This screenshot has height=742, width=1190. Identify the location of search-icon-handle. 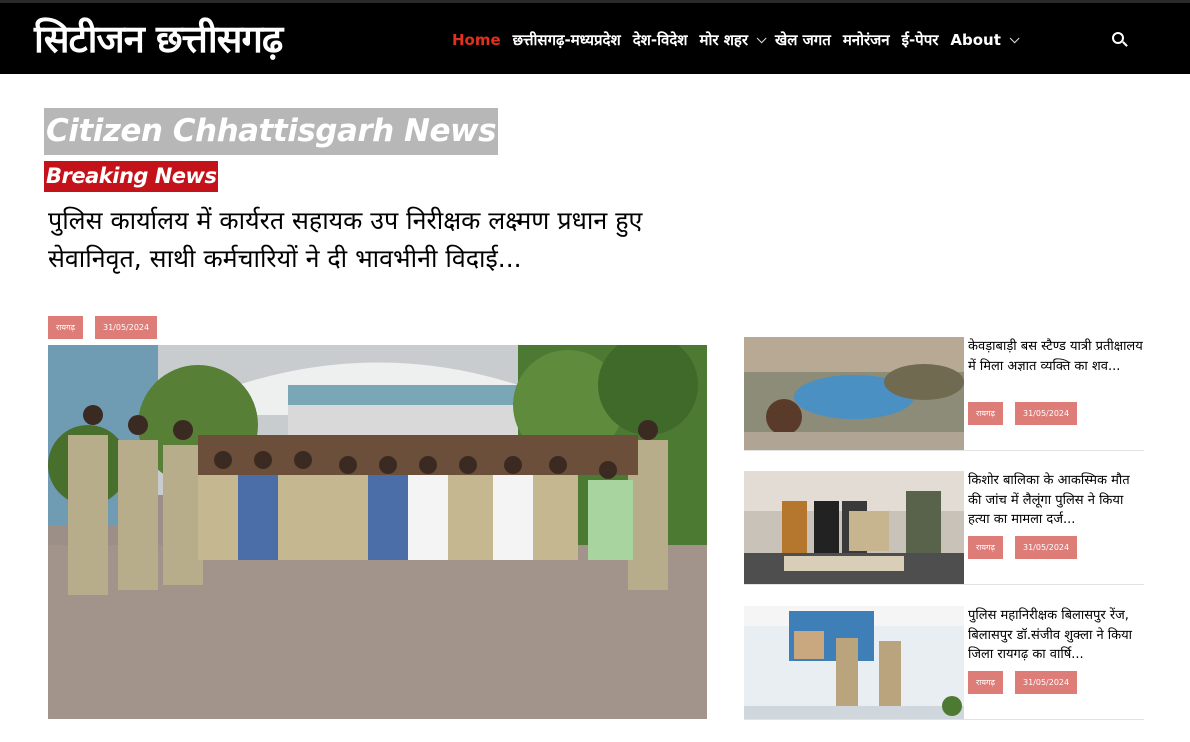
(1125, 44).